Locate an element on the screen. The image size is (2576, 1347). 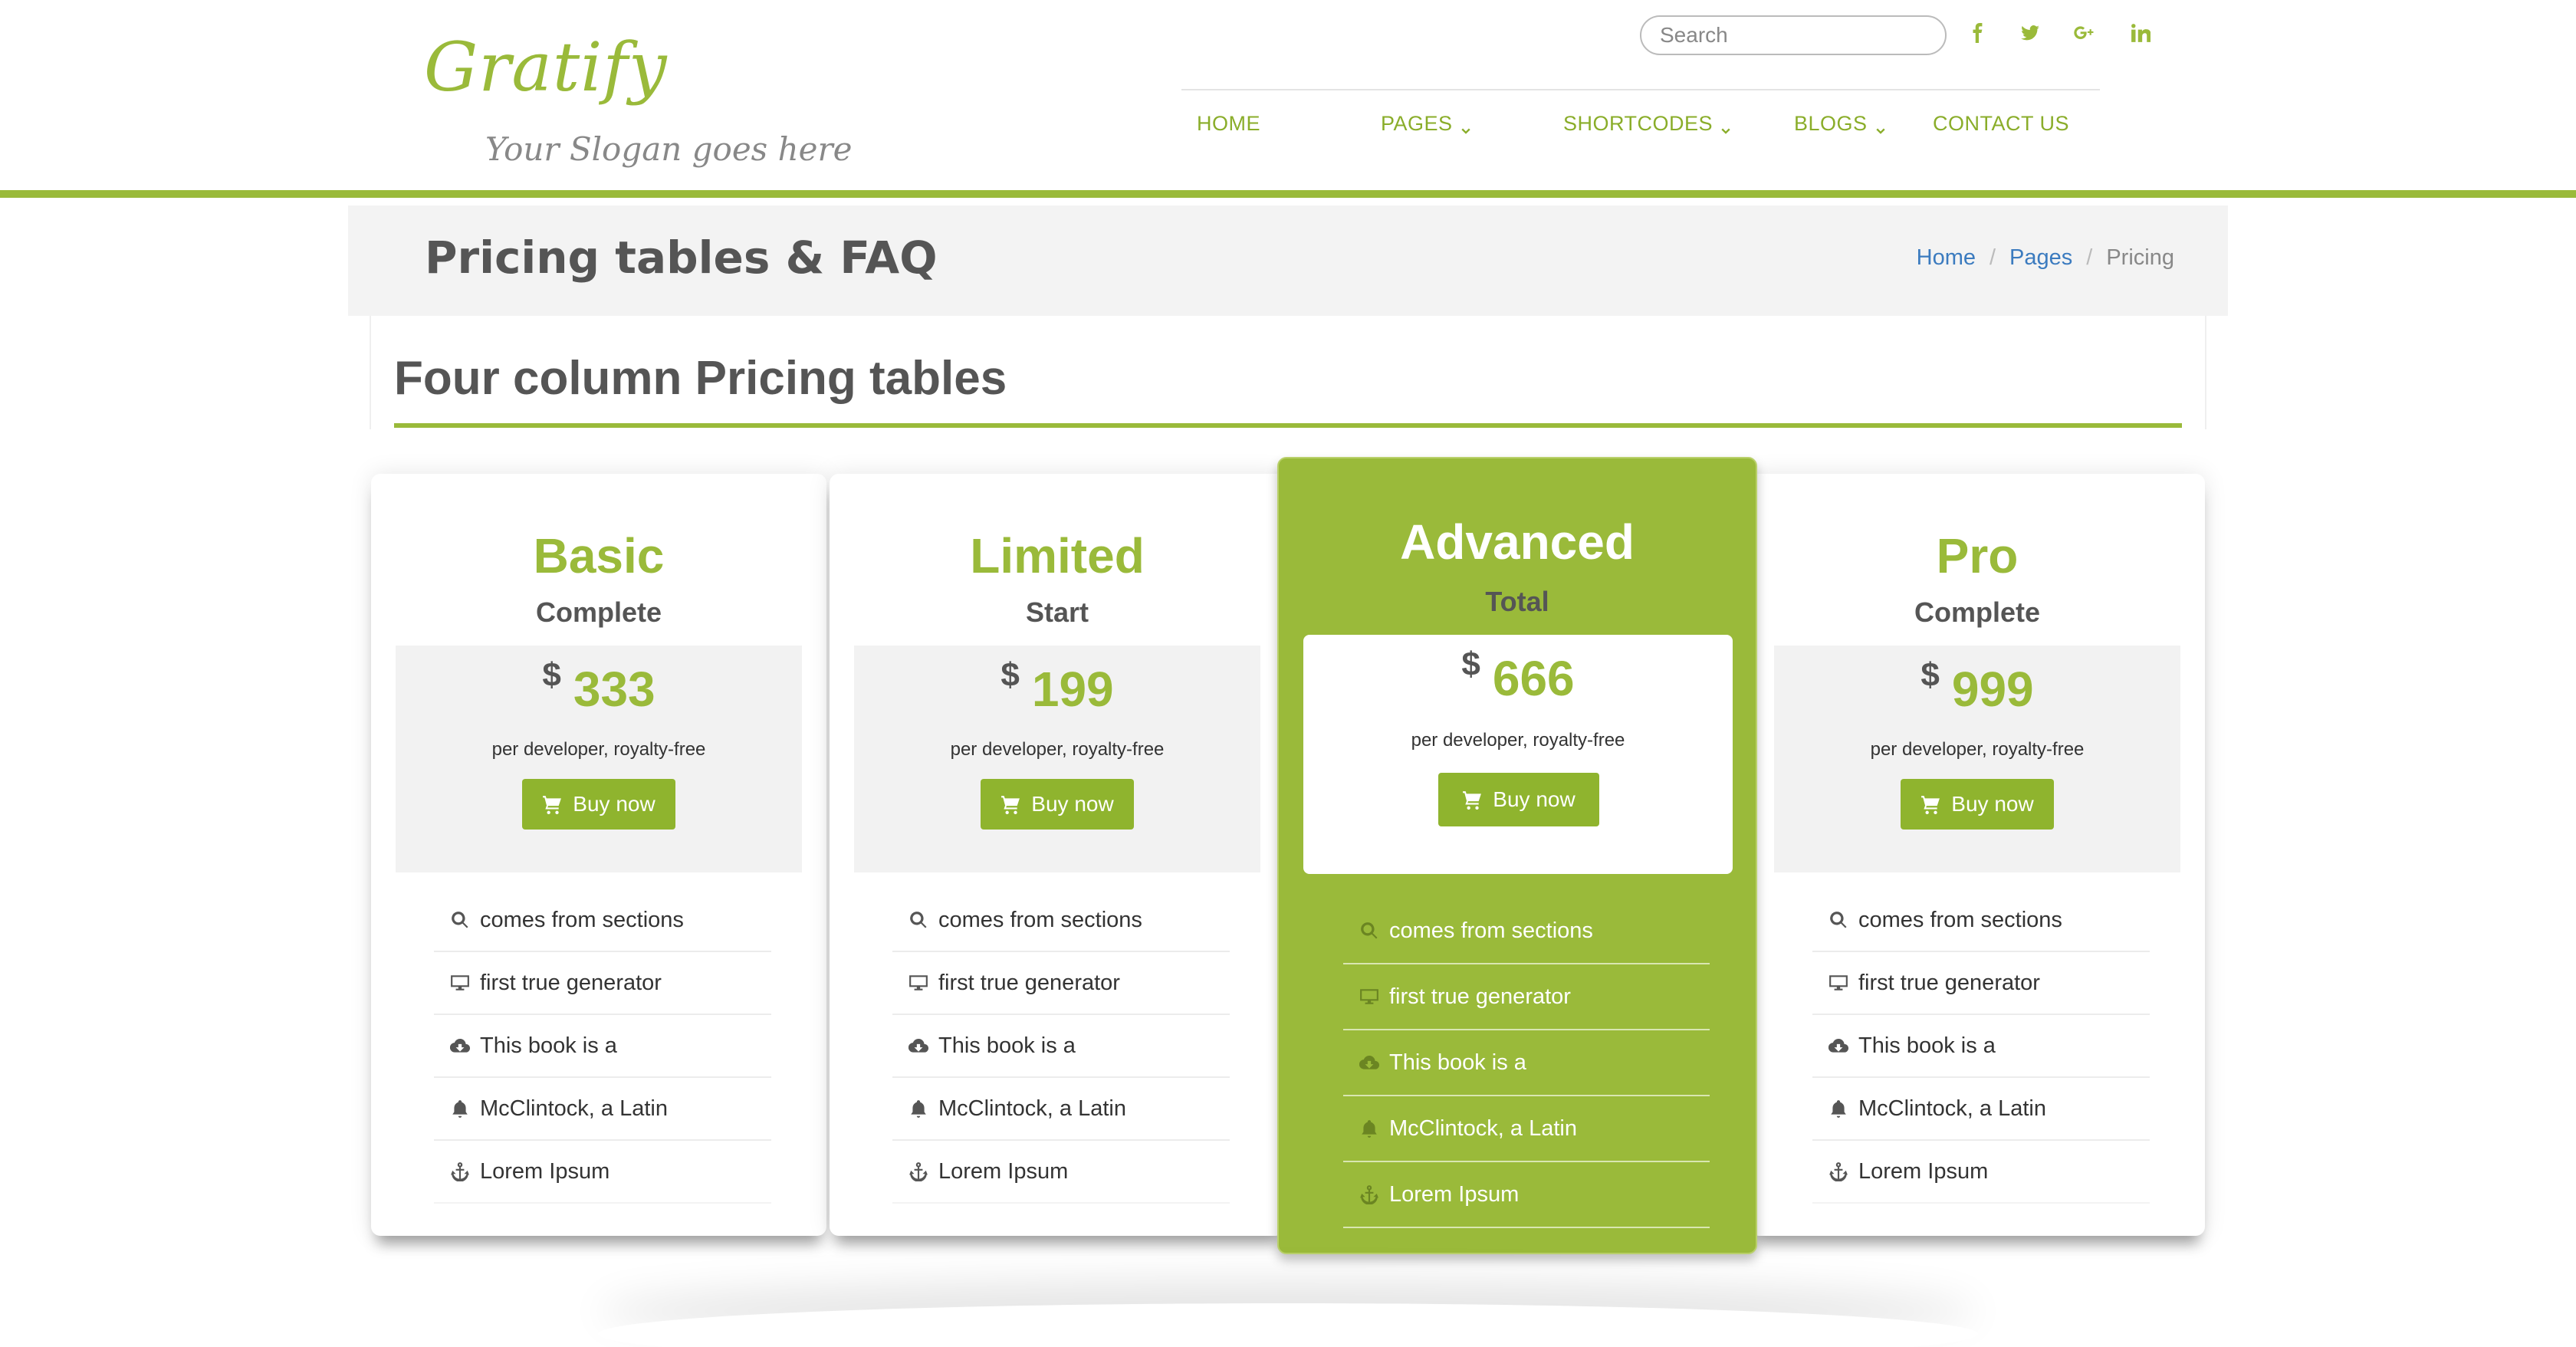
page-title: Pricing tables & FAQ is located at coordinates (681, 258).